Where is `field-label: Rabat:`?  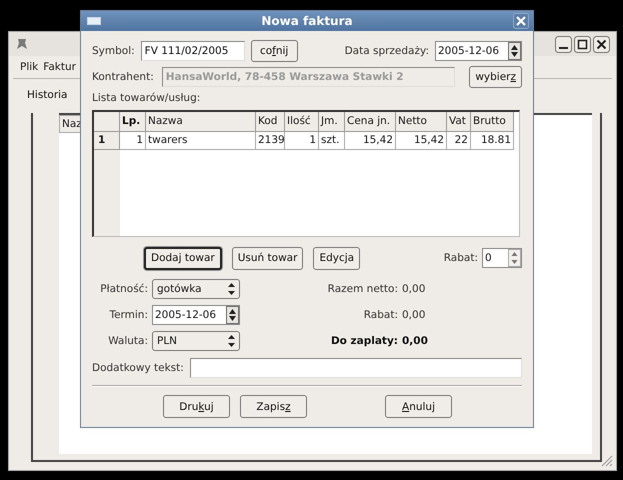 field-label: Rabat: is located at coordinates (461, 258).